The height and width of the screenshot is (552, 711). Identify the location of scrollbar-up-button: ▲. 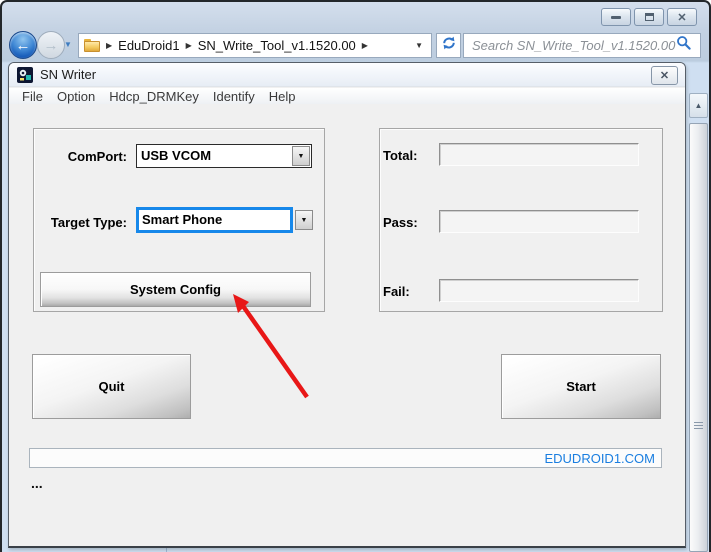
(698, 105).